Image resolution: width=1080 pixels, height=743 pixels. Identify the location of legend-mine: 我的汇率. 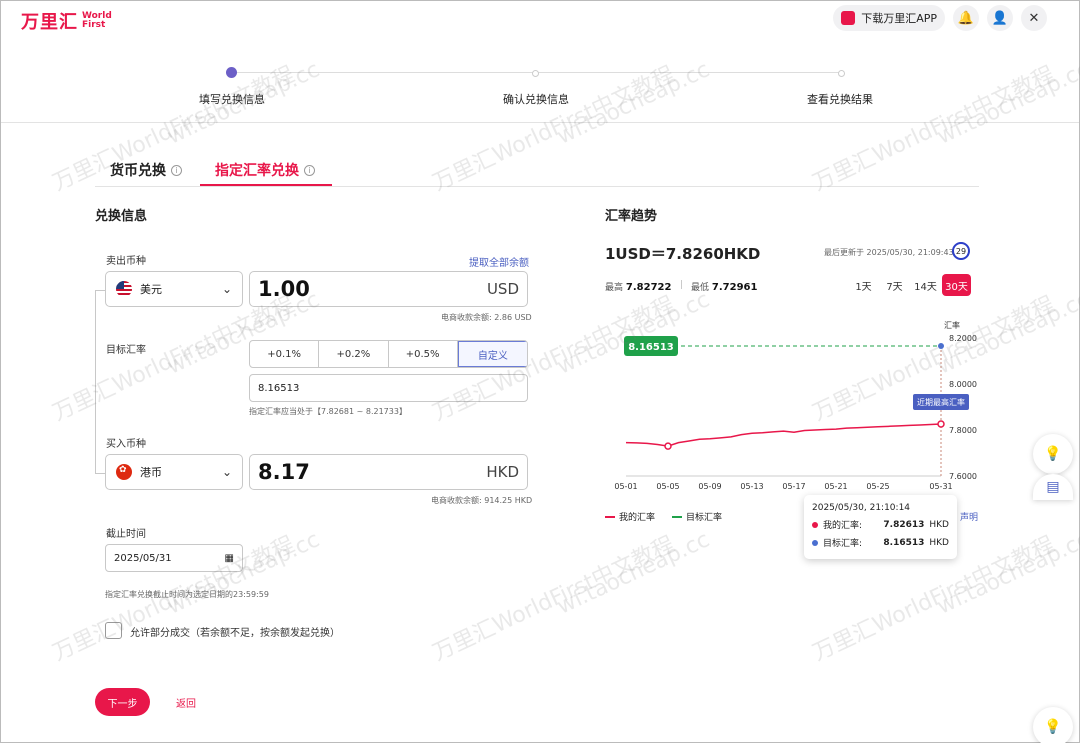
(630, 516).